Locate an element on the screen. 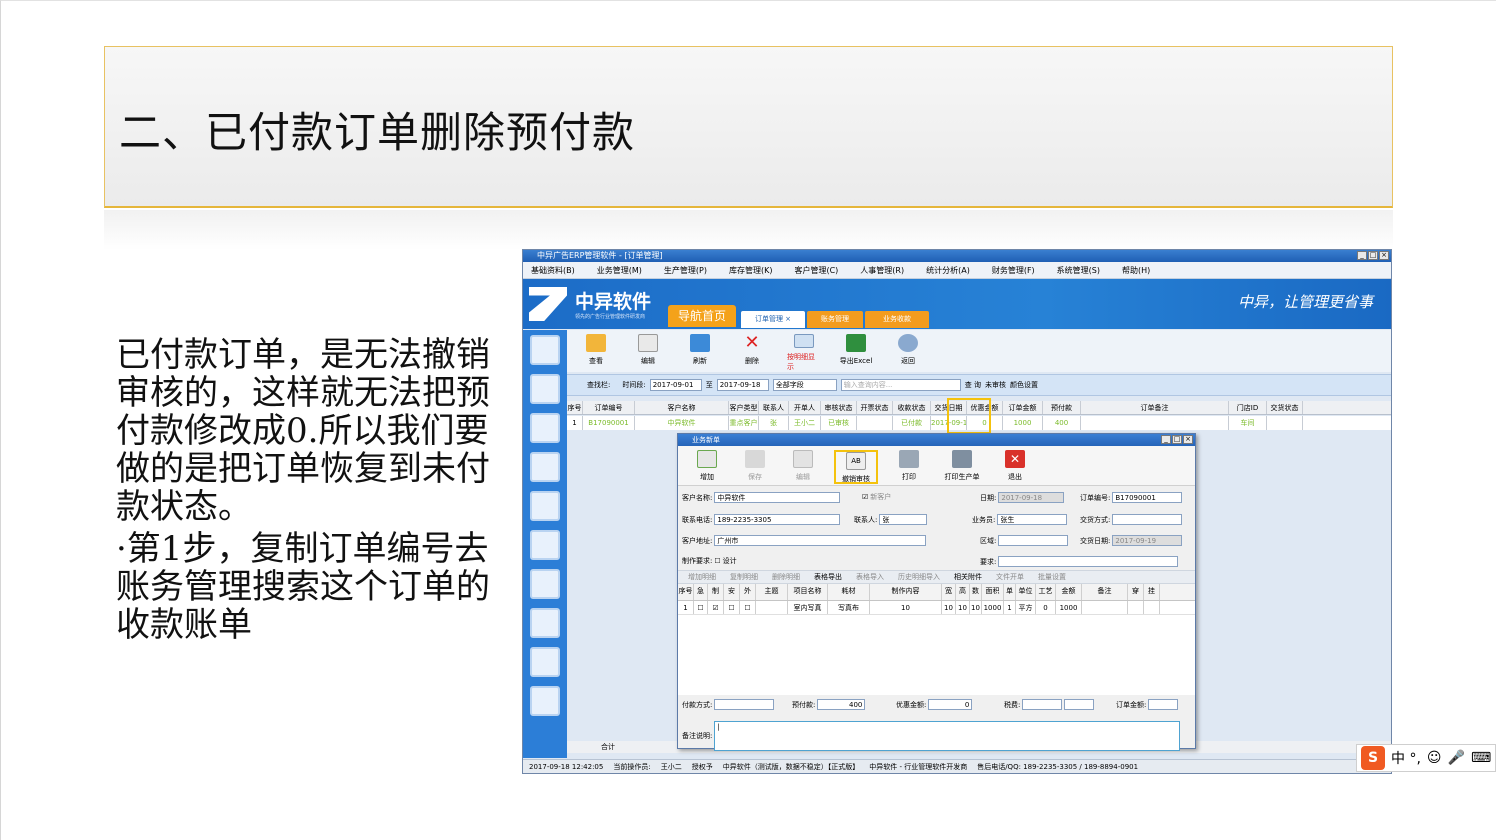  chart-icon is located at coordinates (545, 584).